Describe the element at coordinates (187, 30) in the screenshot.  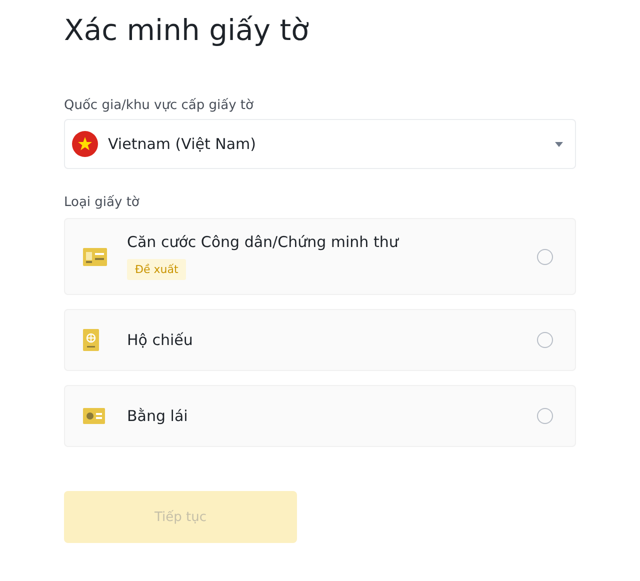
I see `page-title: Xác minh giấy tờ` at that location.